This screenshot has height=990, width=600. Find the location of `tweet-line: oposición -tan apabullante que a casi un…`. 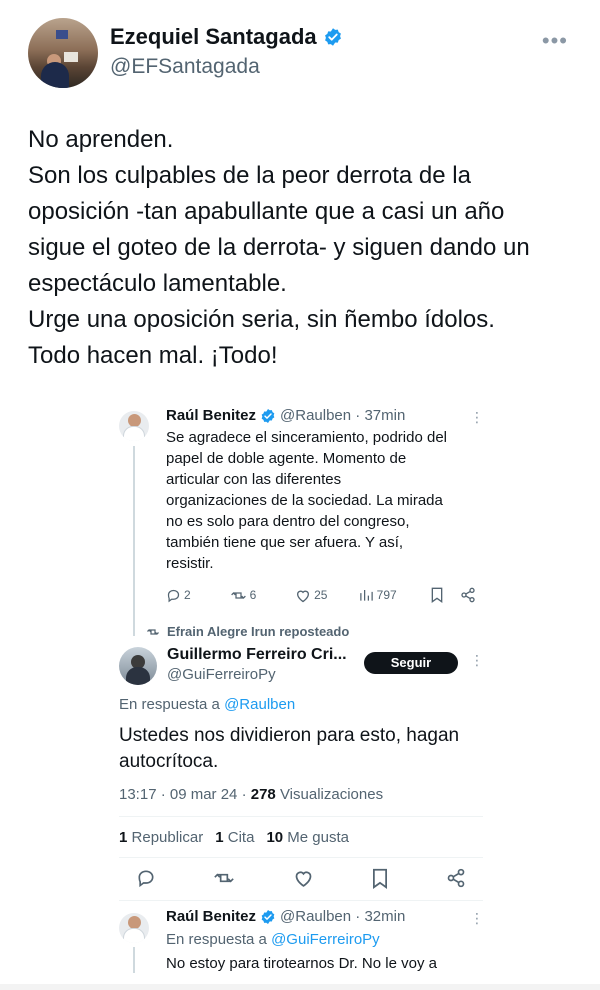

tweet-line: oposición -tan apabullante que a casi un… is located at coordinates (266, 211).